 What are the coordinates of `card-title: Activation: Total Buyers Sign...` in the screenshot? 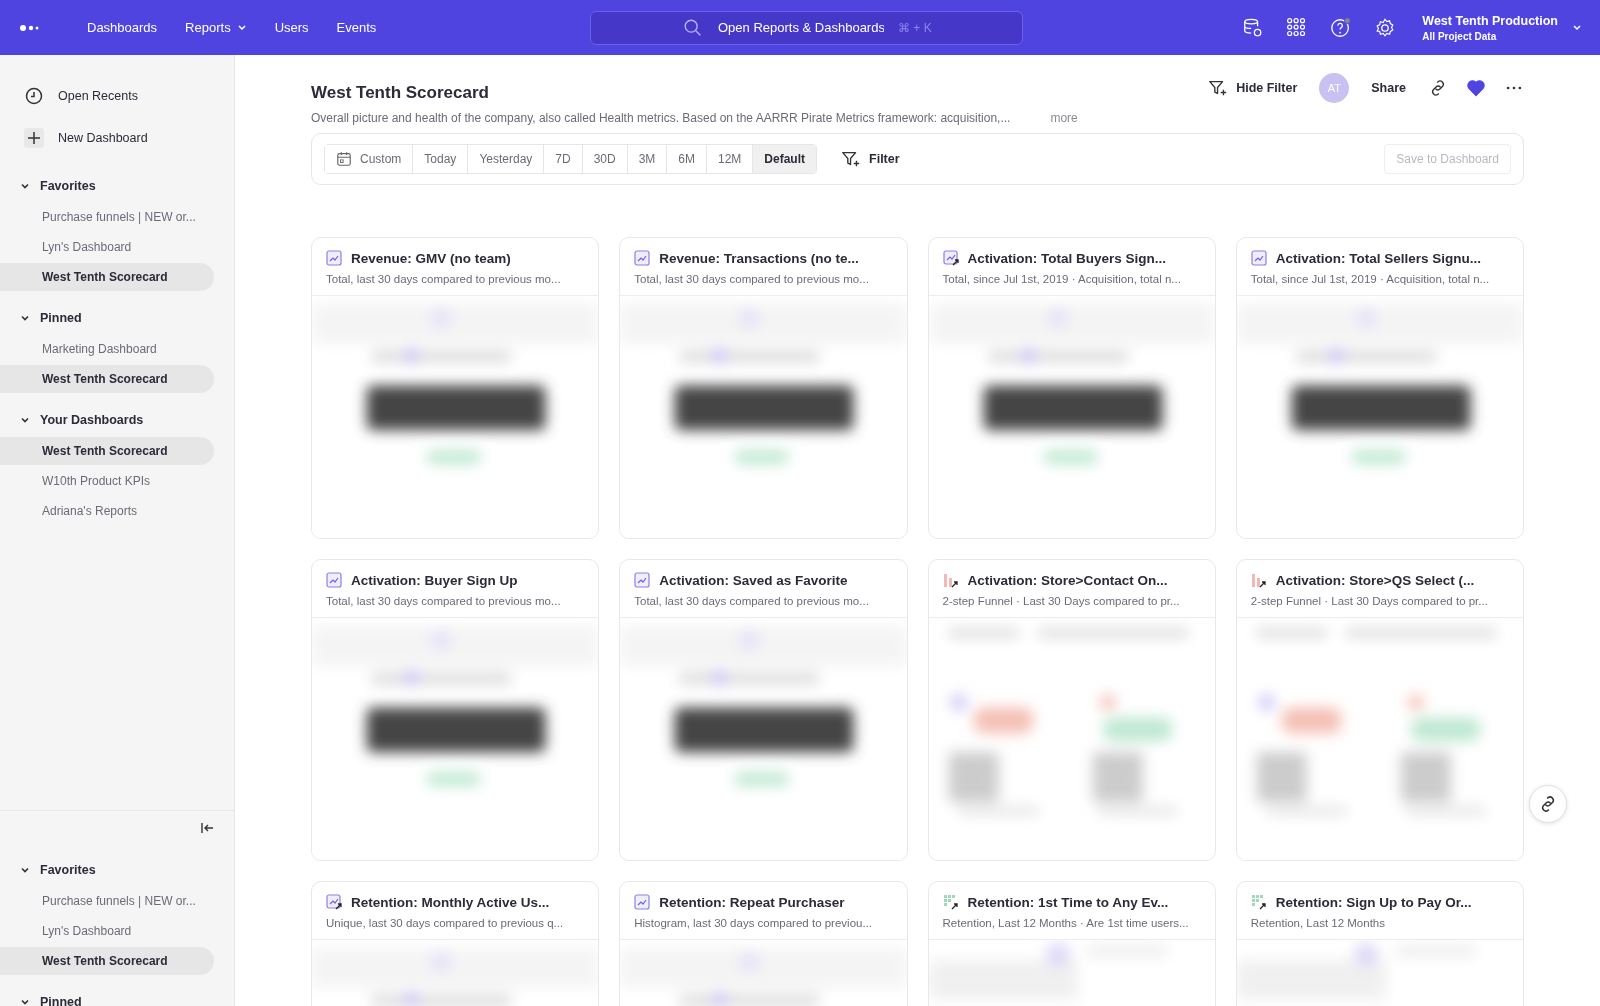 It's located at (1067, 258).